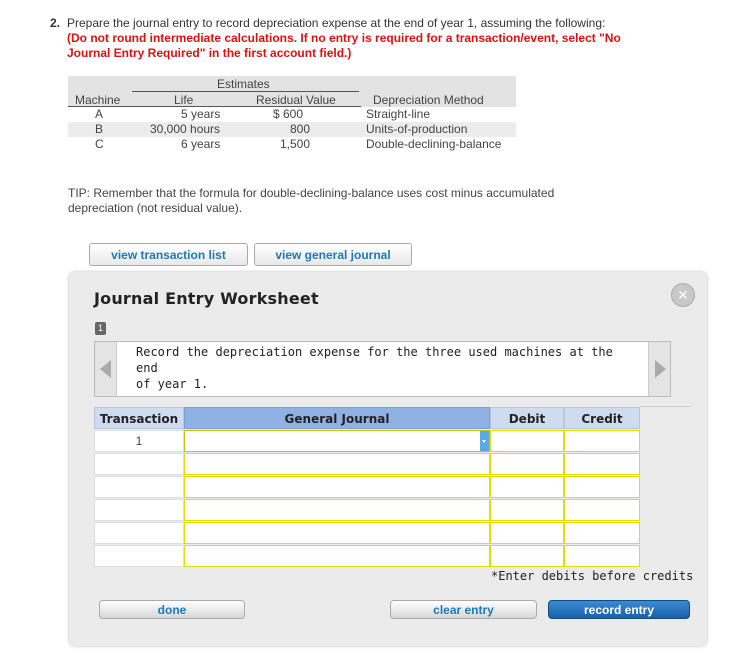  Describe the element at coordinates (100, 328) in the screenshot. I see `step-badge: 1` at that location.